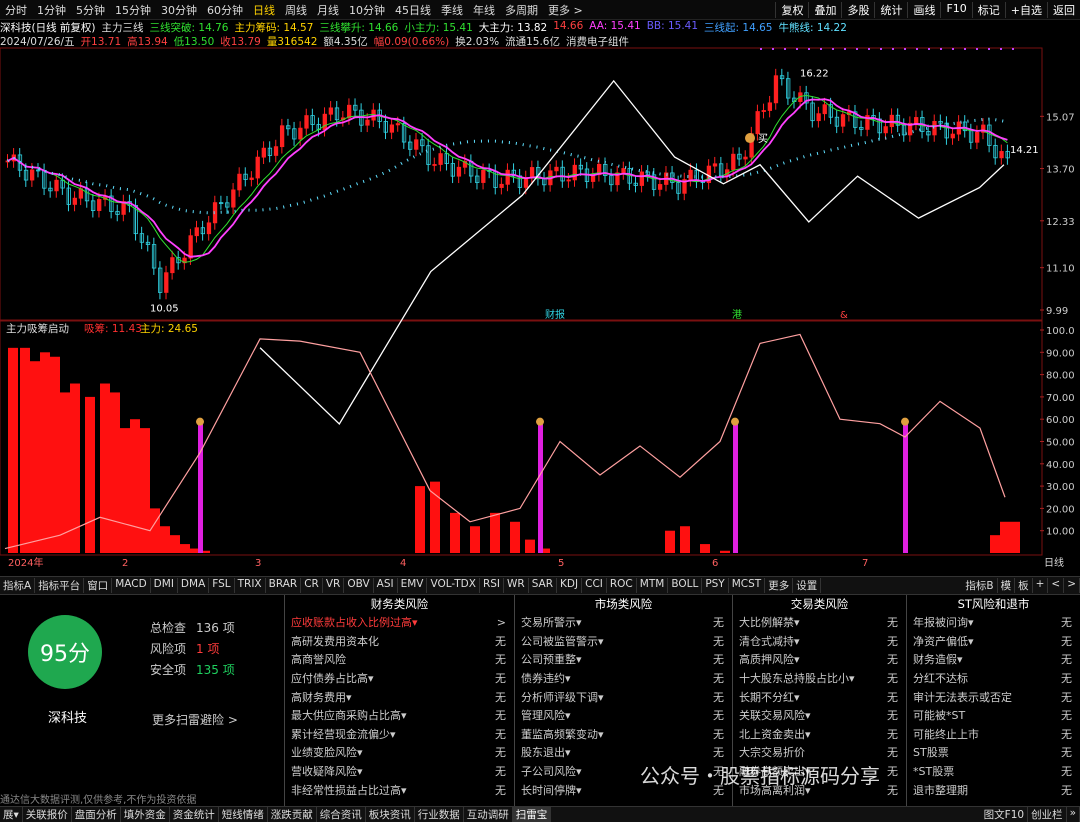 This screenshot has height=822, width=1080. Describe the element at coordinates (399, 752) in the screenshot. I see `risk-item: 业绩变脸风险▾ 无` at that location.